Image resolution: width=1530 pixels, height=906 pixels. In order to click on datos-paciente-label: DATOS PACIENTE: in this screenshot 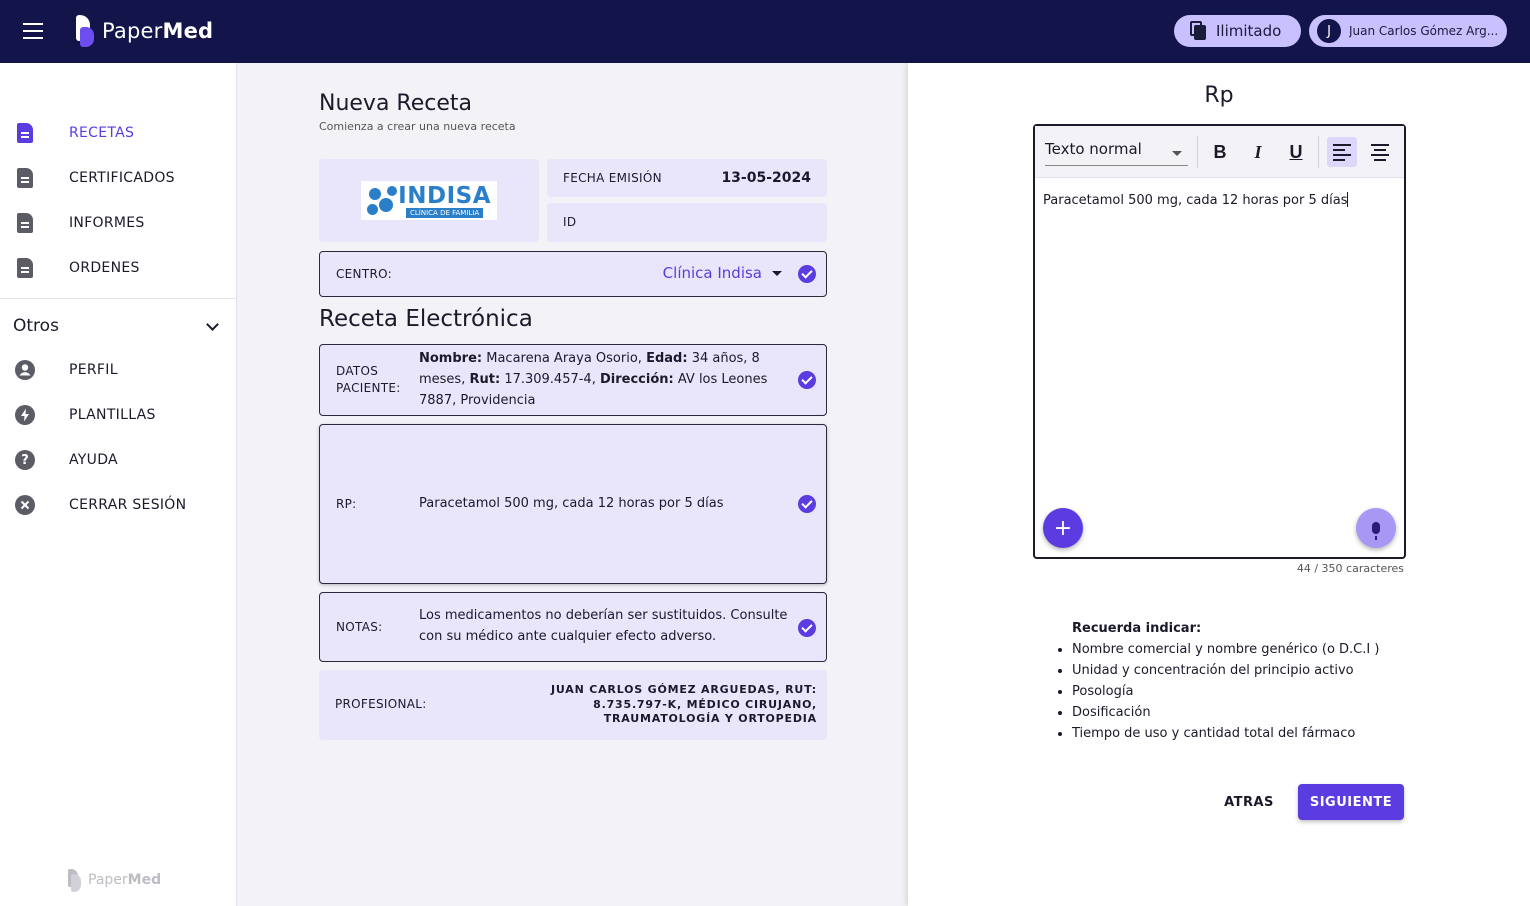, I will do `click(368, 379)`.